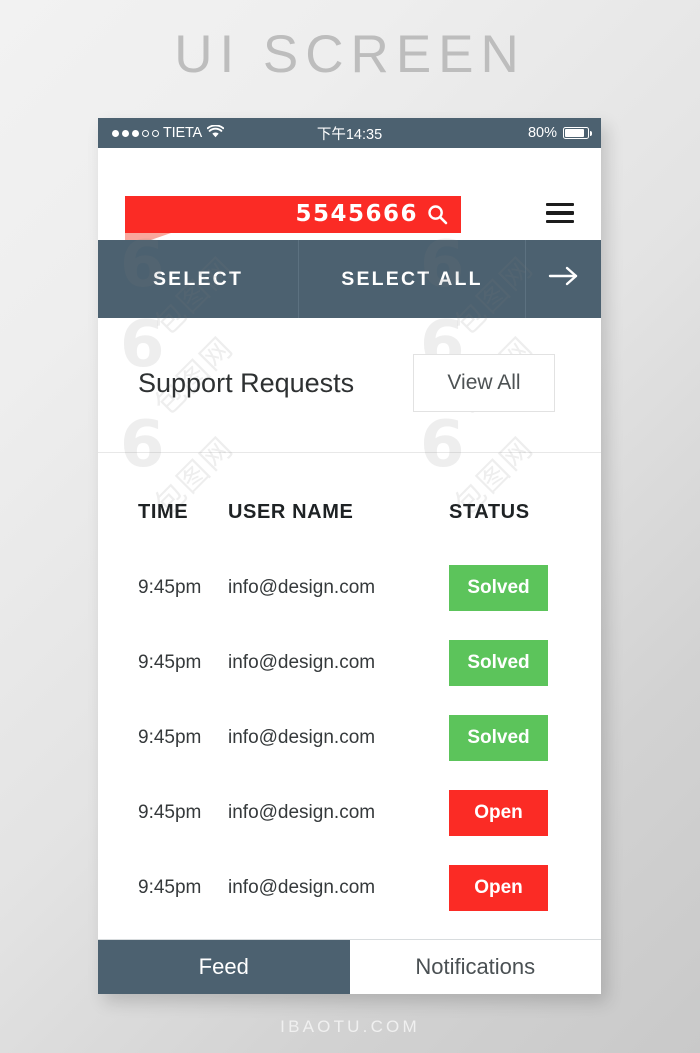 The width and height of the screenshot is (700, 1053). I want to click on search-header: 5545666, so click(349, 198).